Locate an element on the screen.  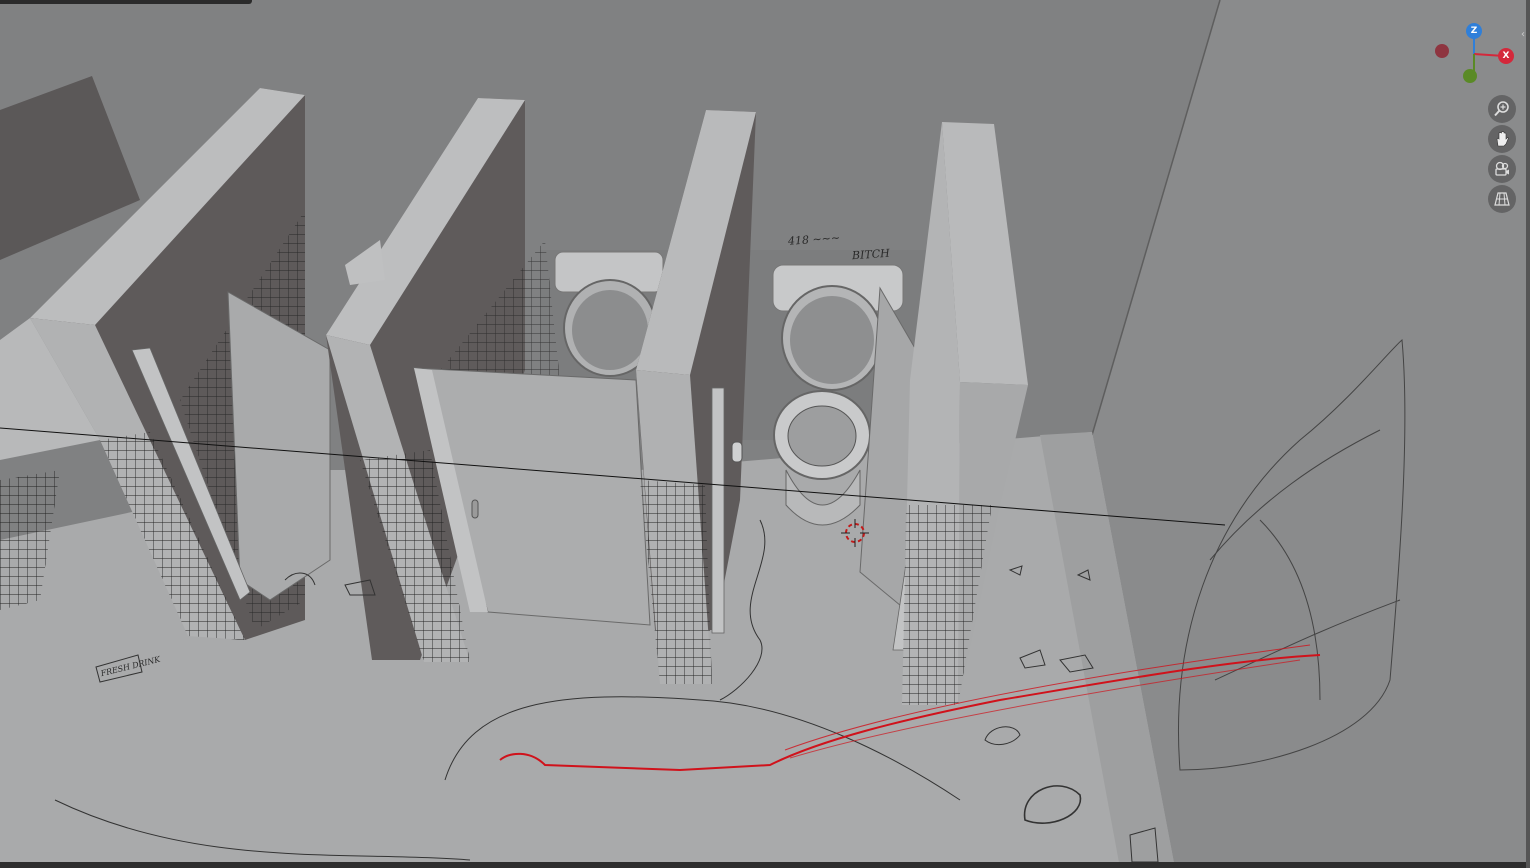
hand-pan-icon is located at coordinates (1502, 139).